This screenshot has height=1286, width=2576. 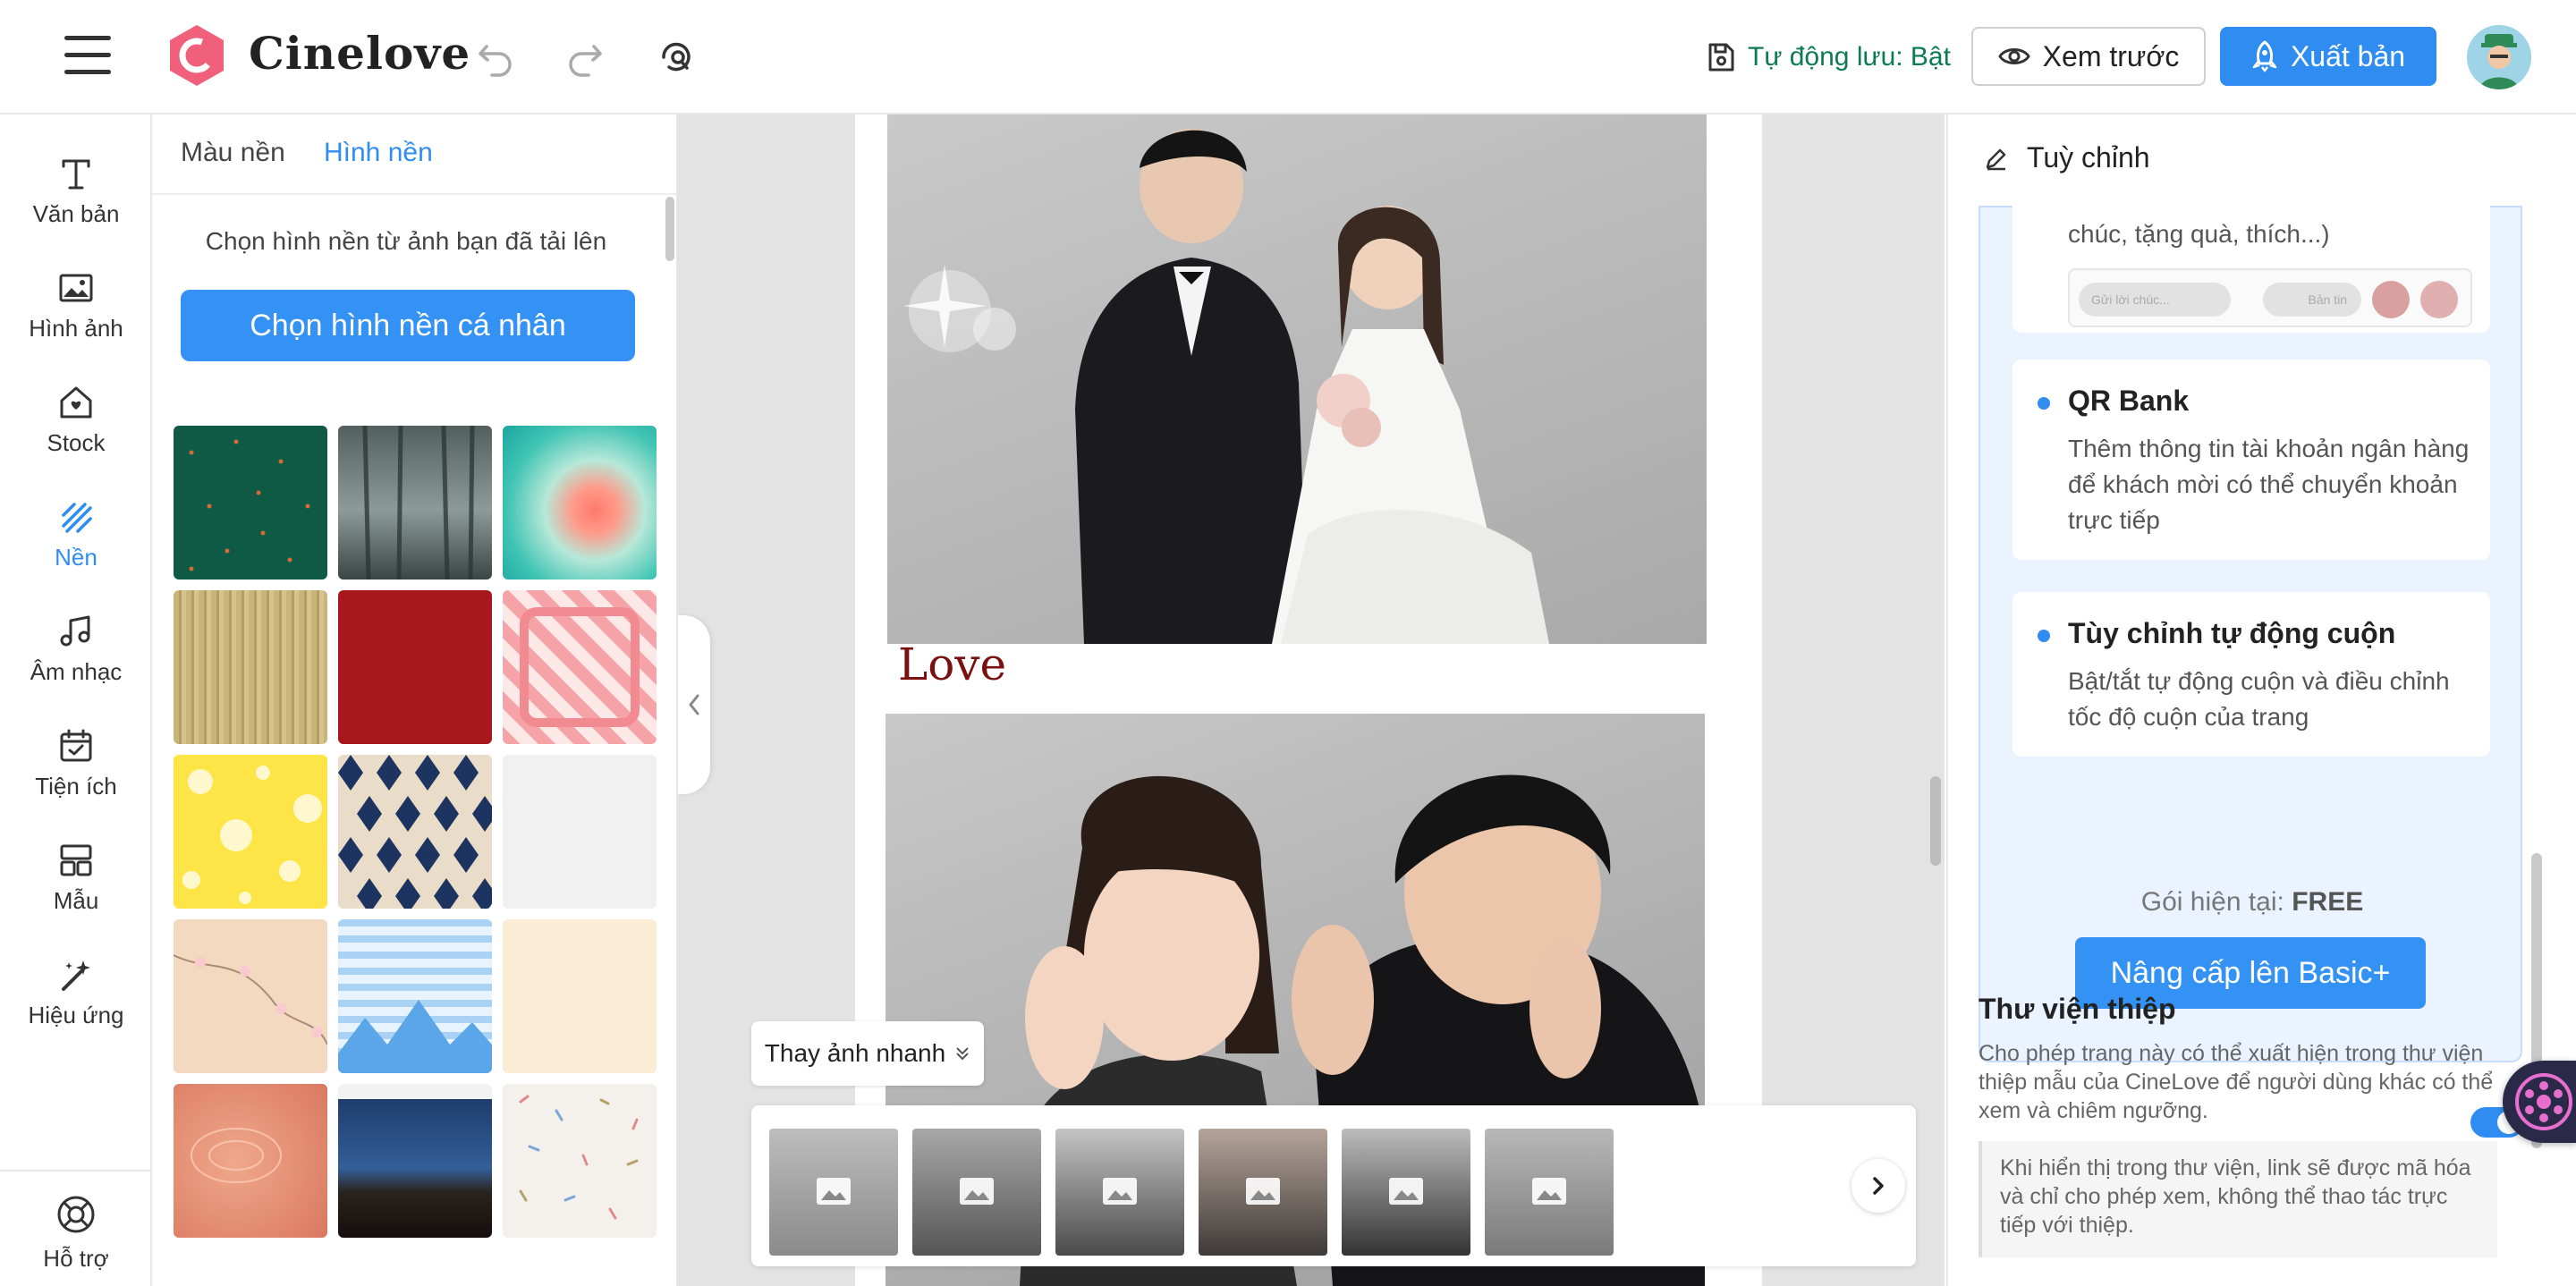 What do you see at coordinates (233, 153) in the screenshot?
I see `tab-color-background: Màu nền` at bounding box center [233, 153].